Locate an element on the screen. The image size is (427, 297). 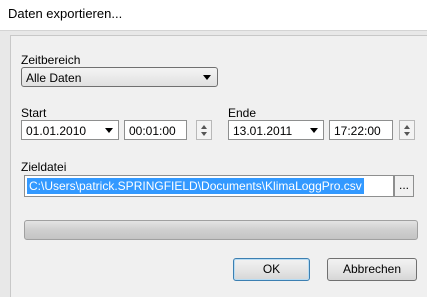
start-time-spinner is located at coordinates (204, 130).